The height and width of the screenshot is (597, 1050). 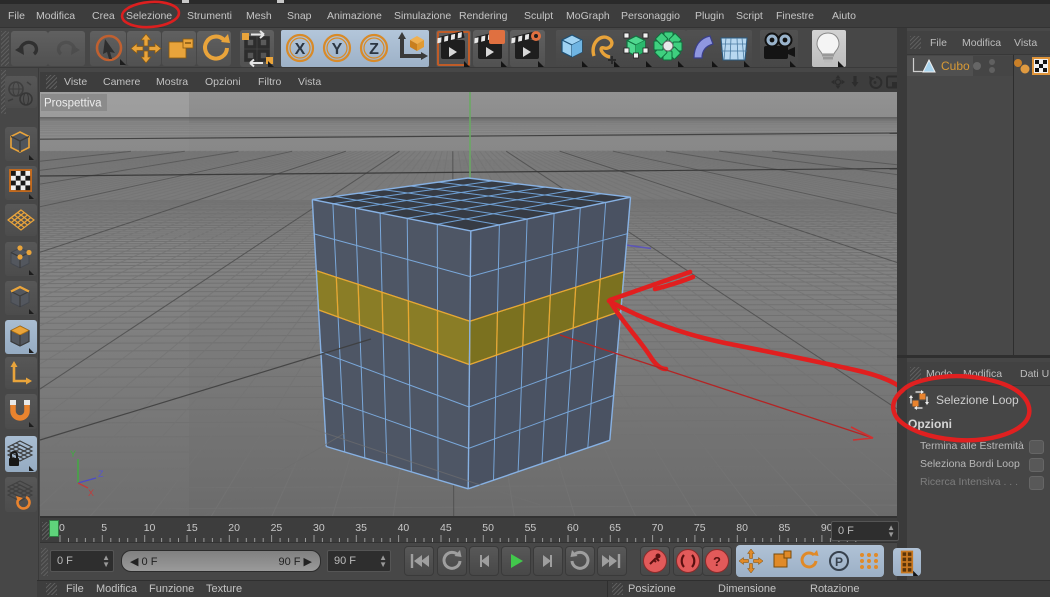 I want to click on svg-text: 5, so click(x=104, y=528).